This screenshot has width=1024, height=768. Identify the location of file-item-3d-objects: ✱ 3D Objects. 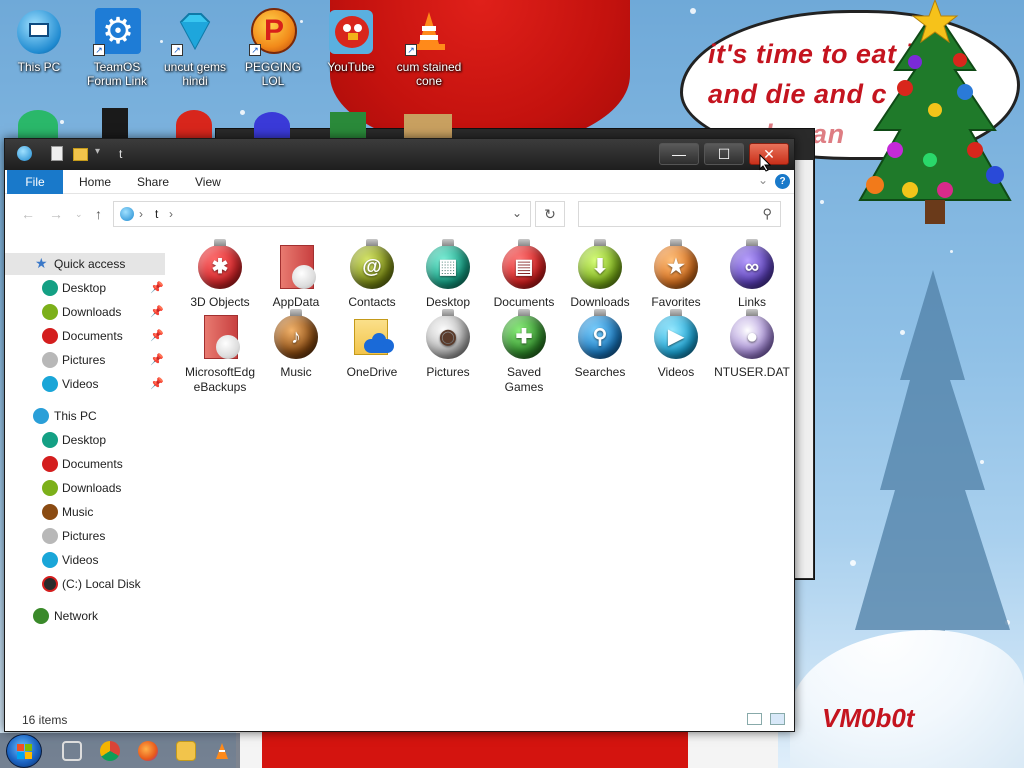
(220, 274).